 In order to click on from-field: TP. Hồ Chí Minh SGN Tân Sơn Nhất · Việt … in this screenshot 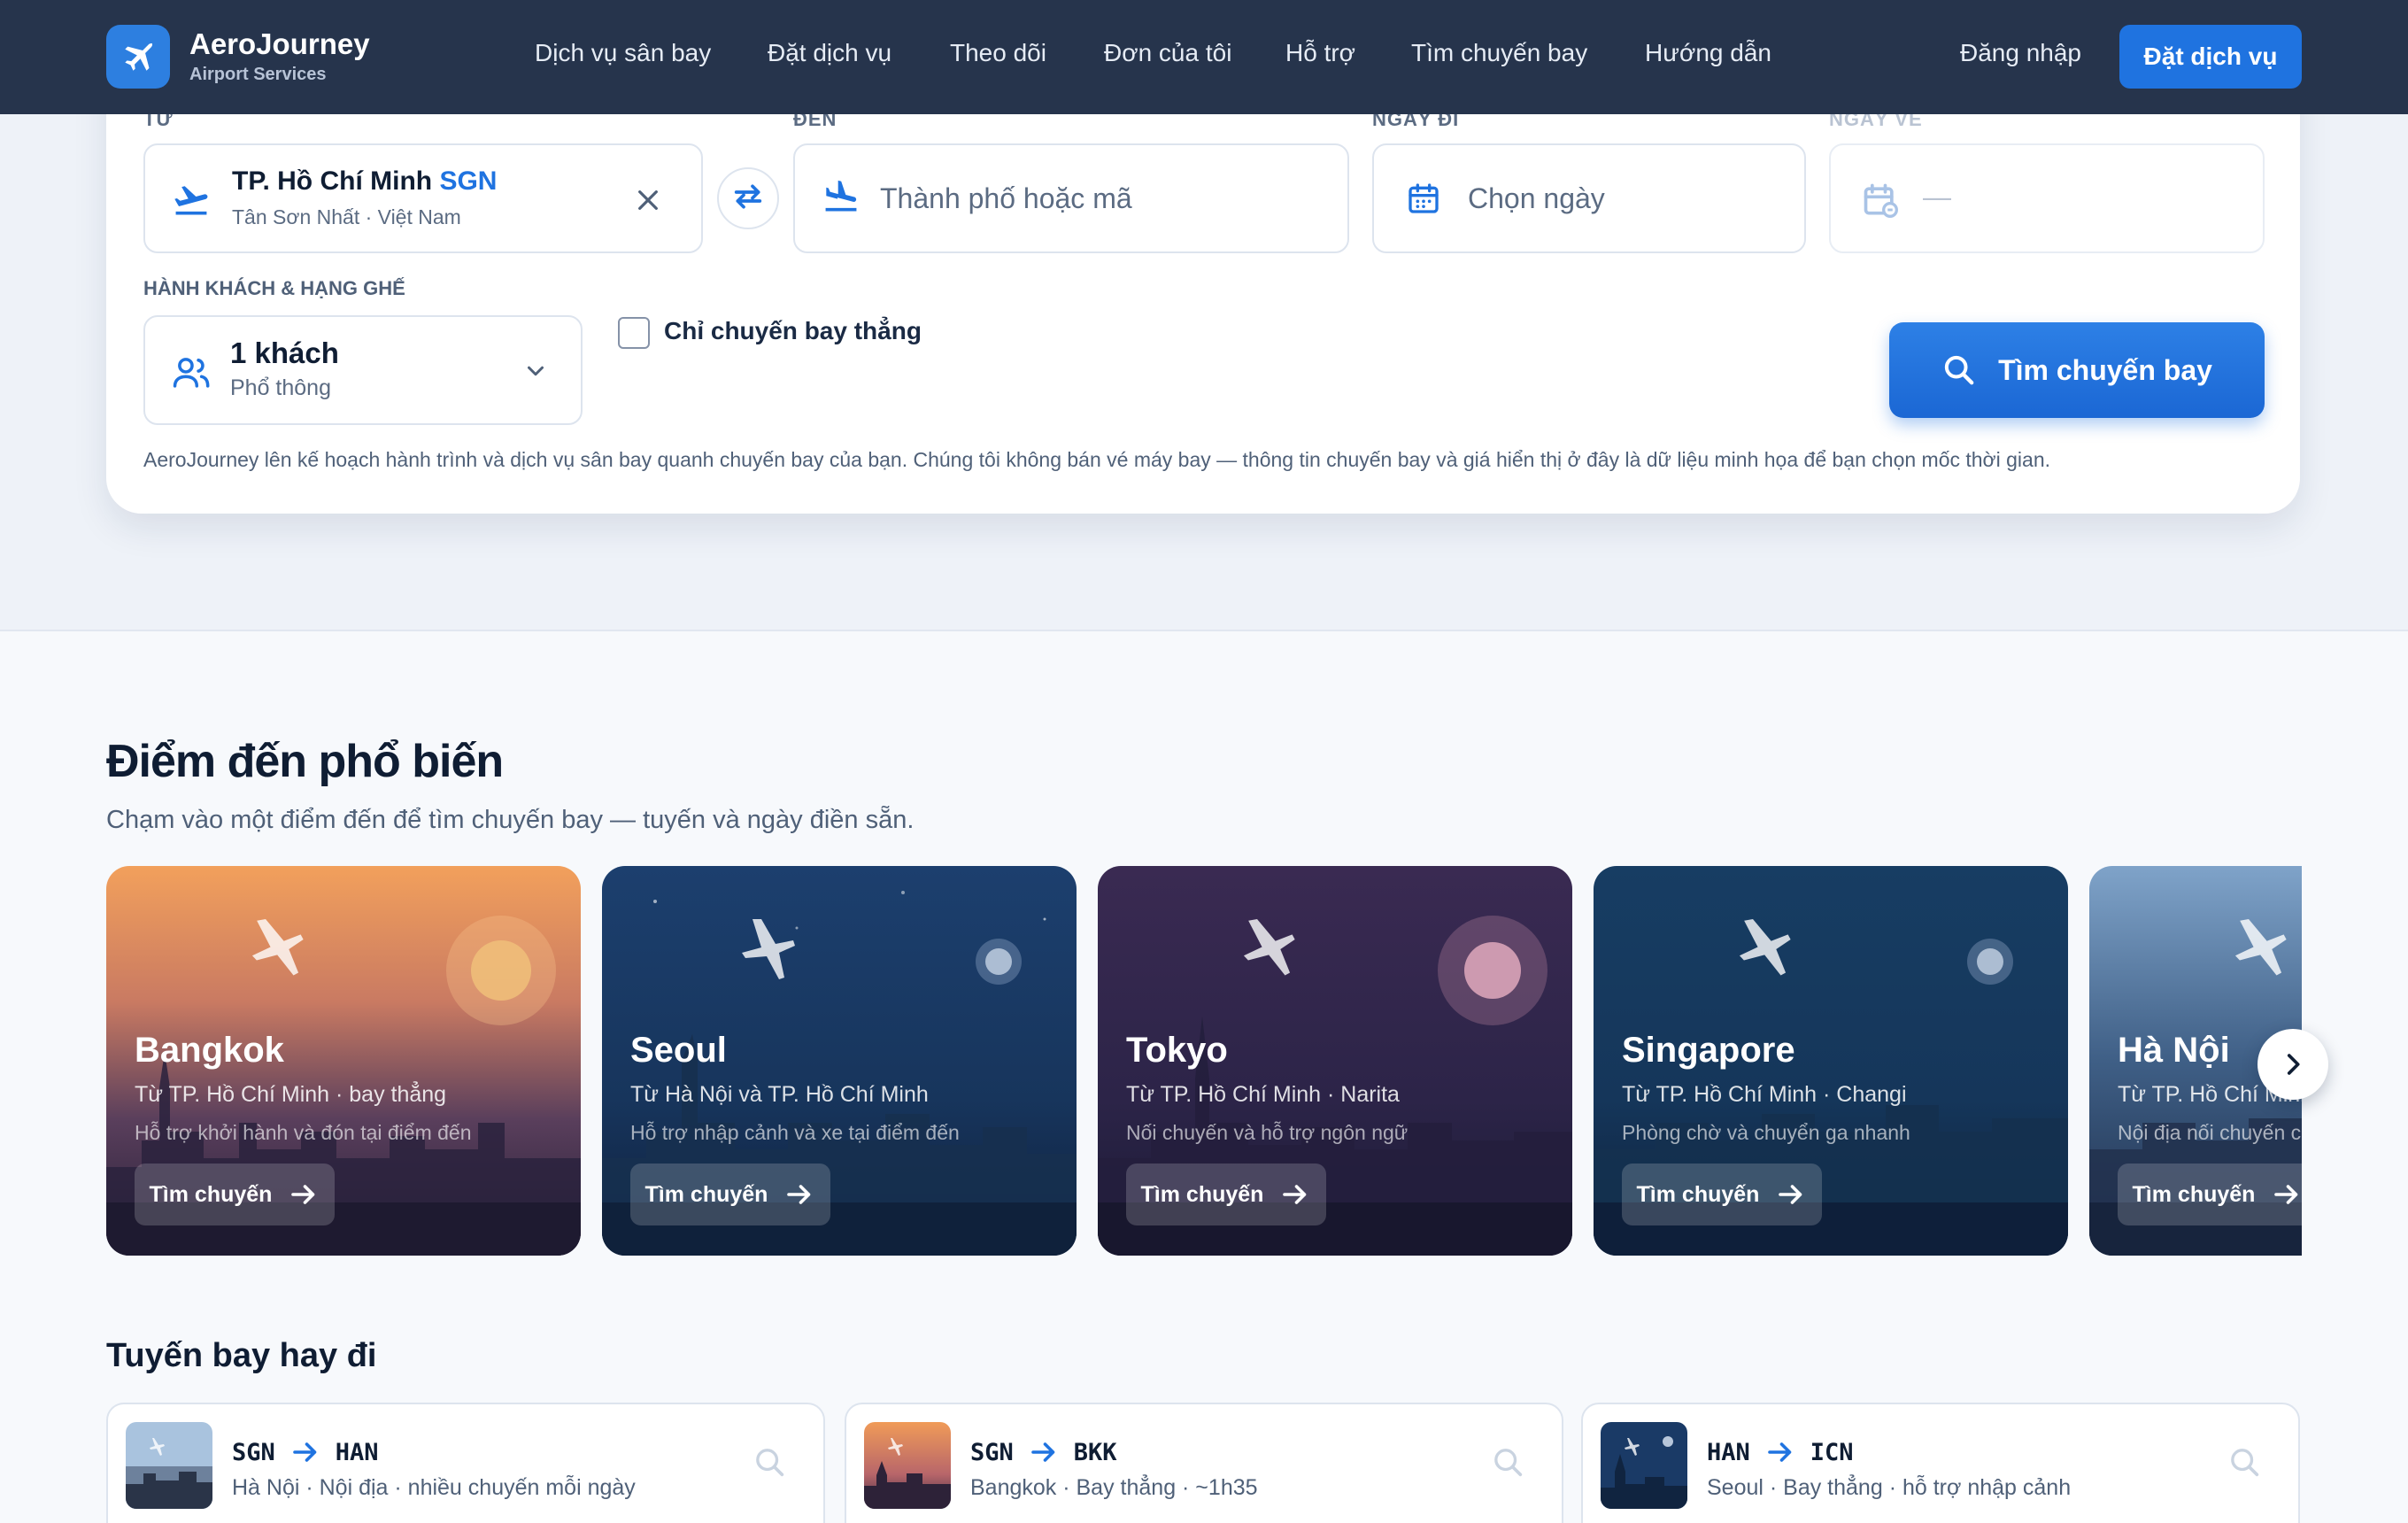, I will do `click(423, 198)`.